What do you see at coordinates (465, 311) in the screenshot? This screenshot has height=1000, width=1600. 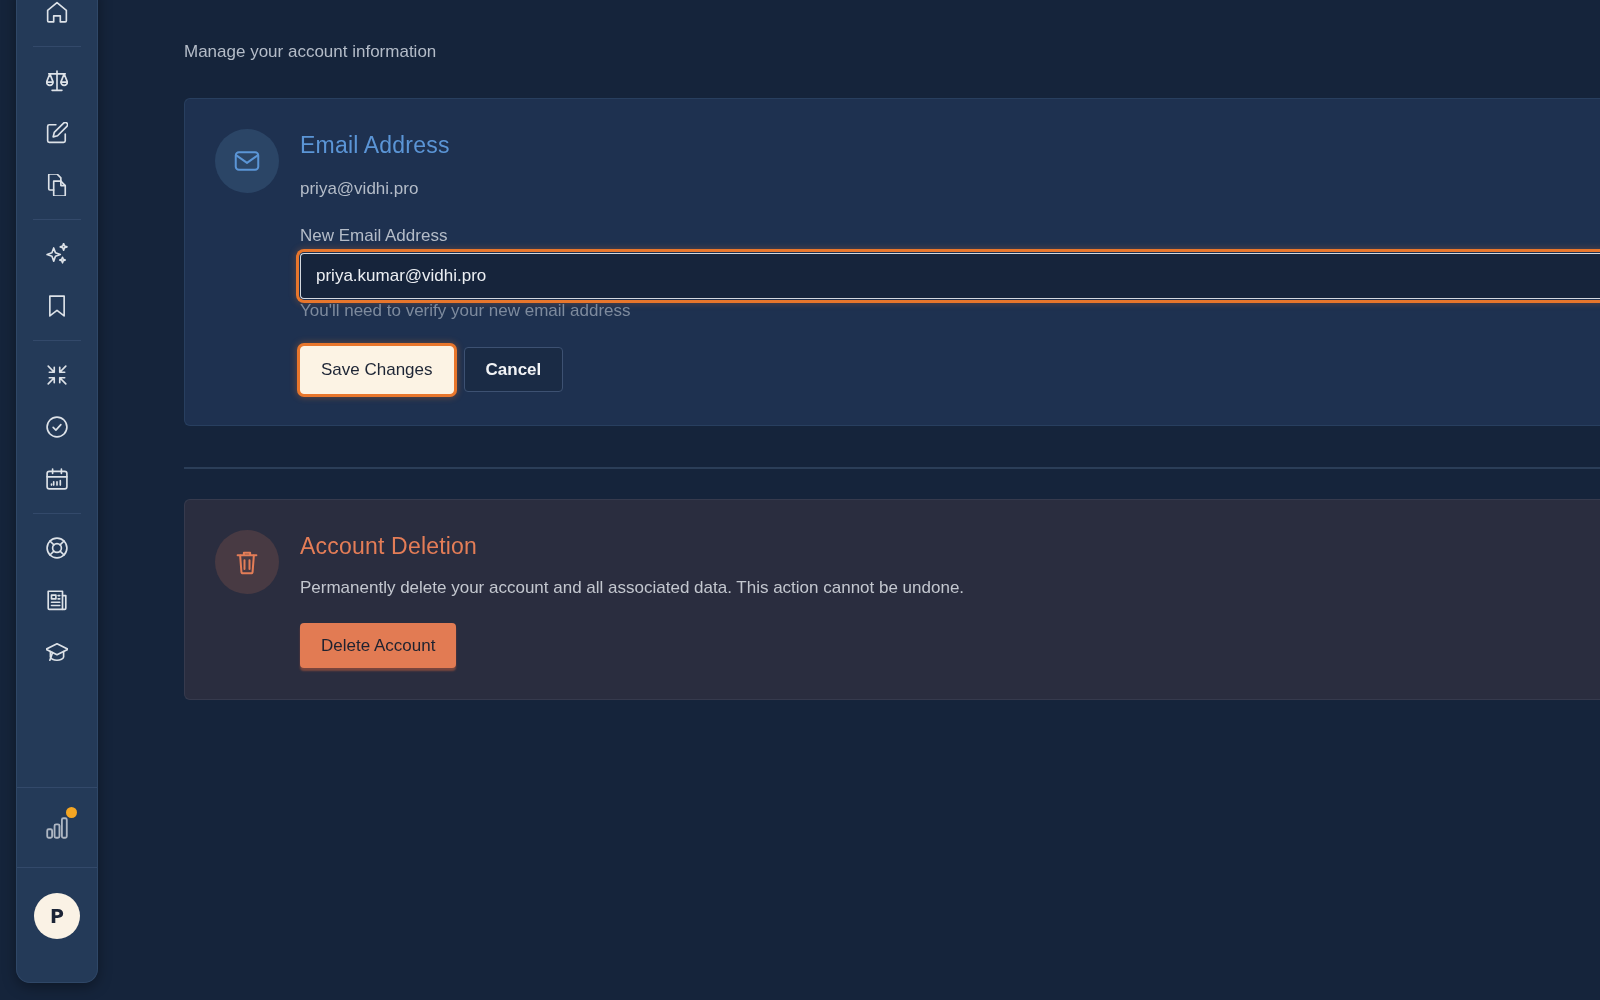 I see `field-hint: You'll need to verify your new email address` at bounding box center [465, 311].